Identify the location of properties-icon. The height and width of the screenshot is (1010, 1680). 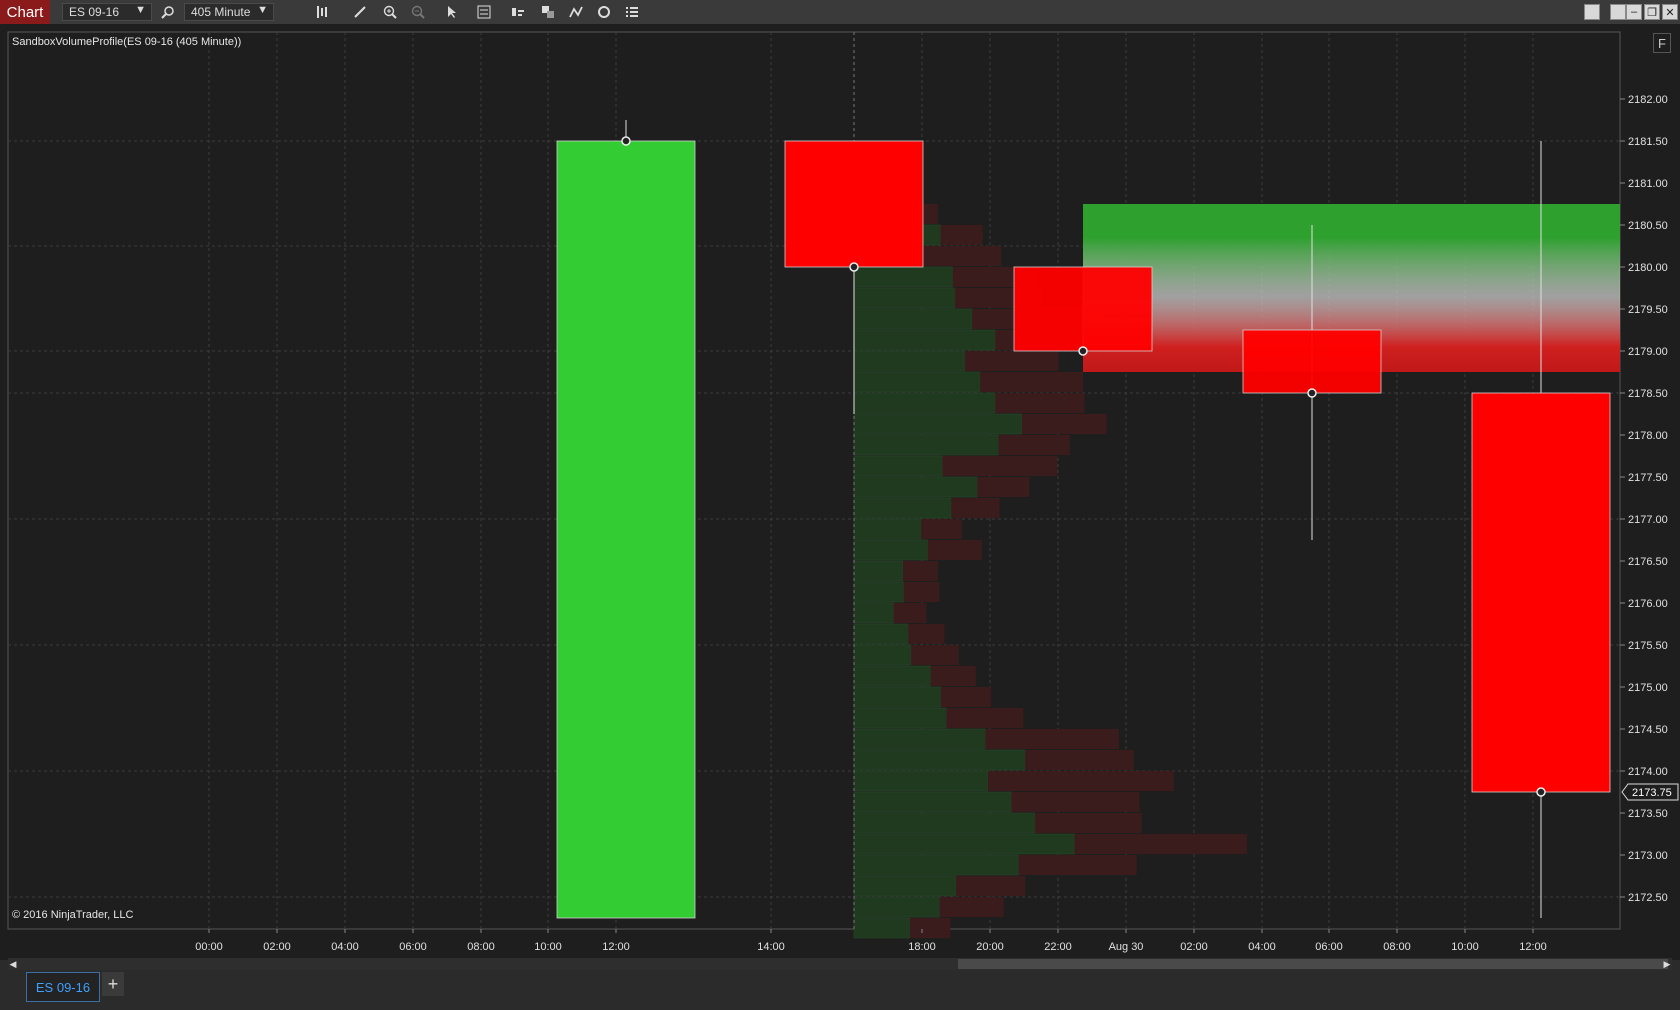
(484, 12).